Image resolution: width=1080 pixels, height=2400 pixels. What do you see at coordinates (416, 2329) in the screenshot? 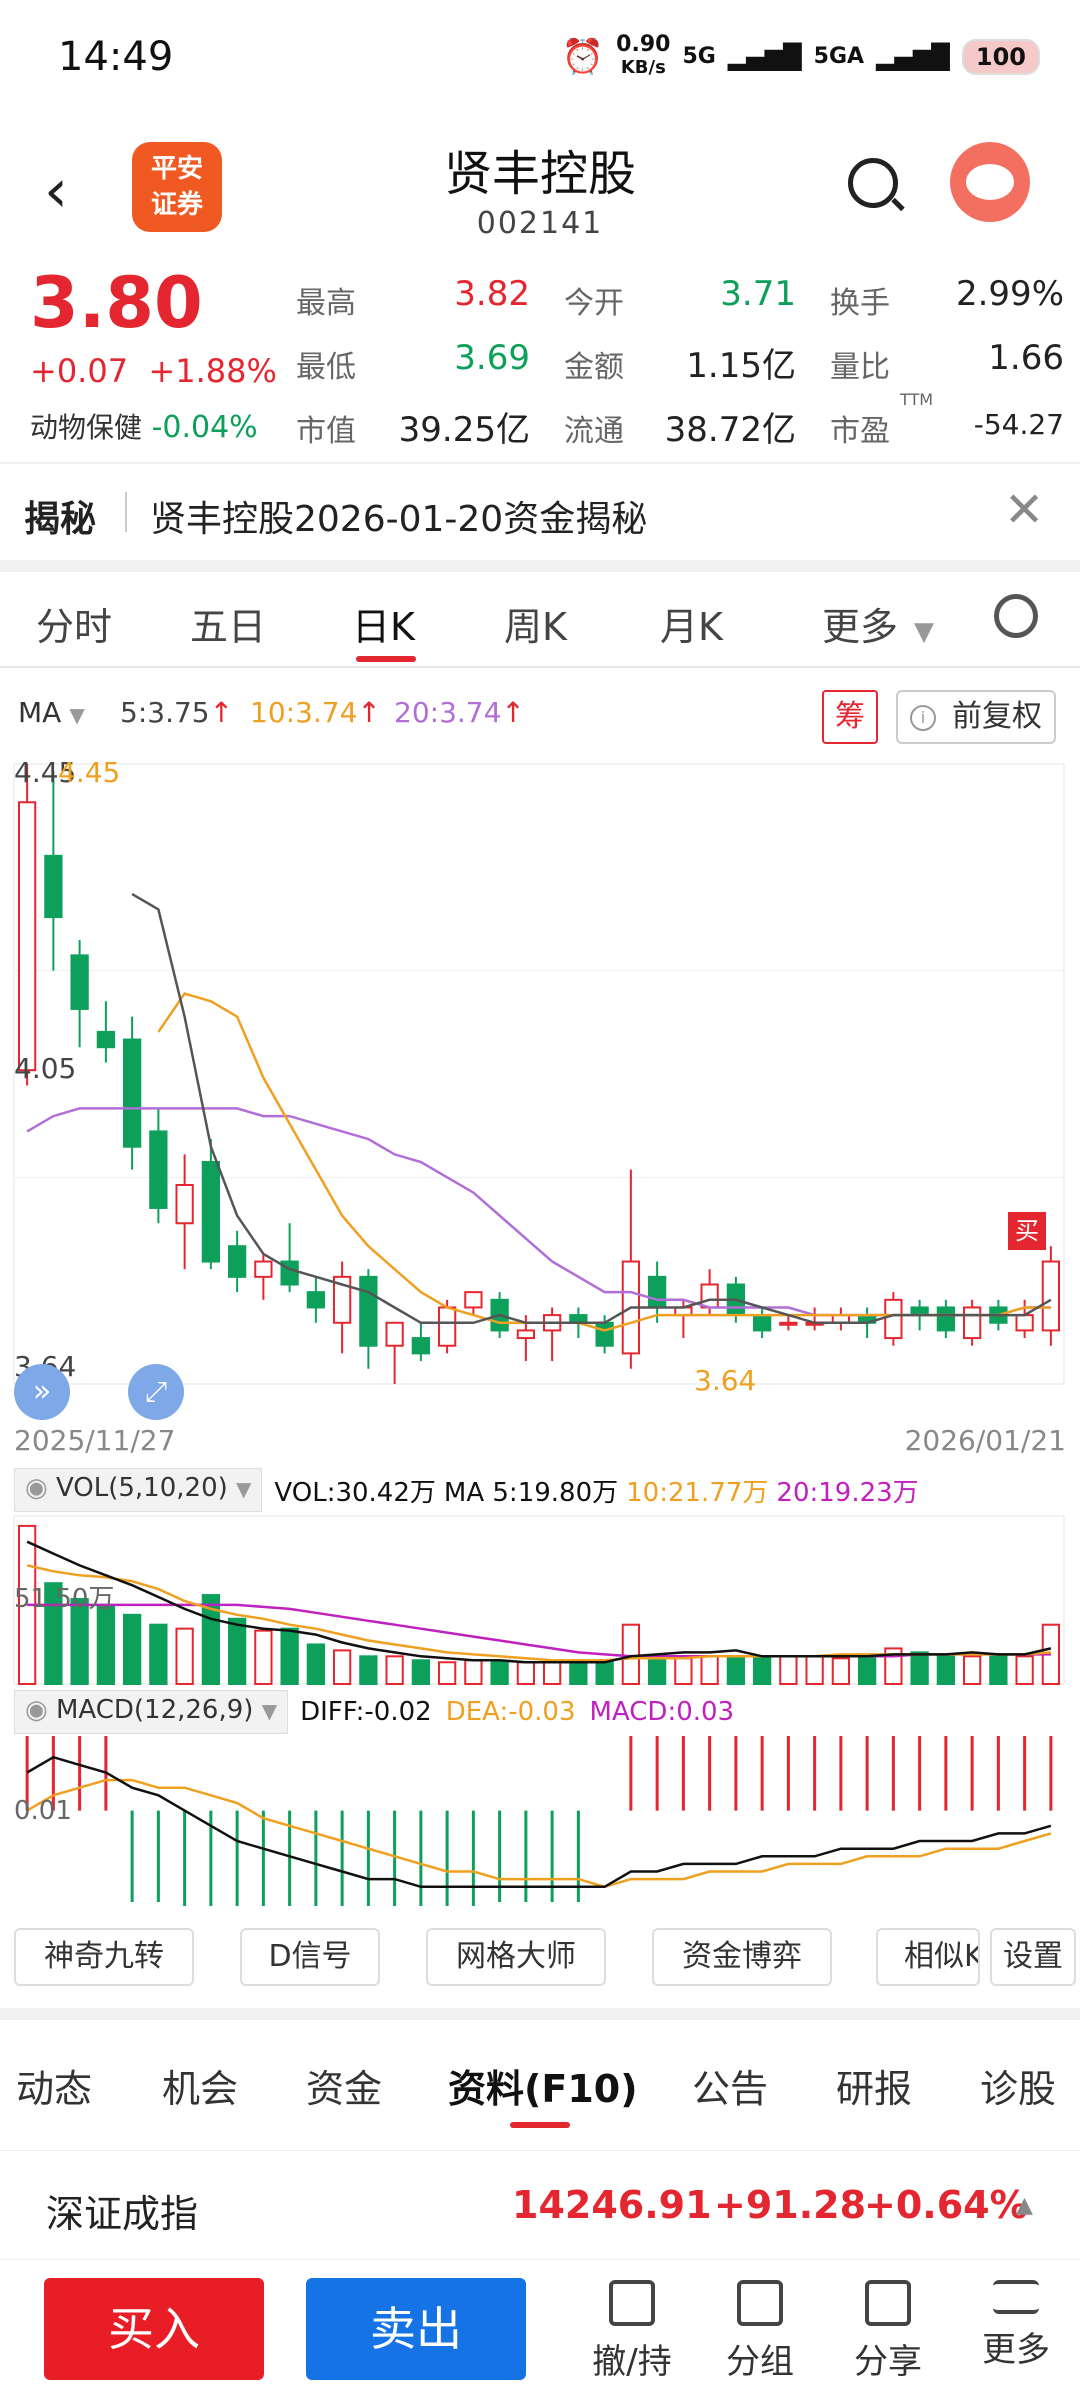
I see `sell-button: 卖出` at bounding box center [416, 2329].